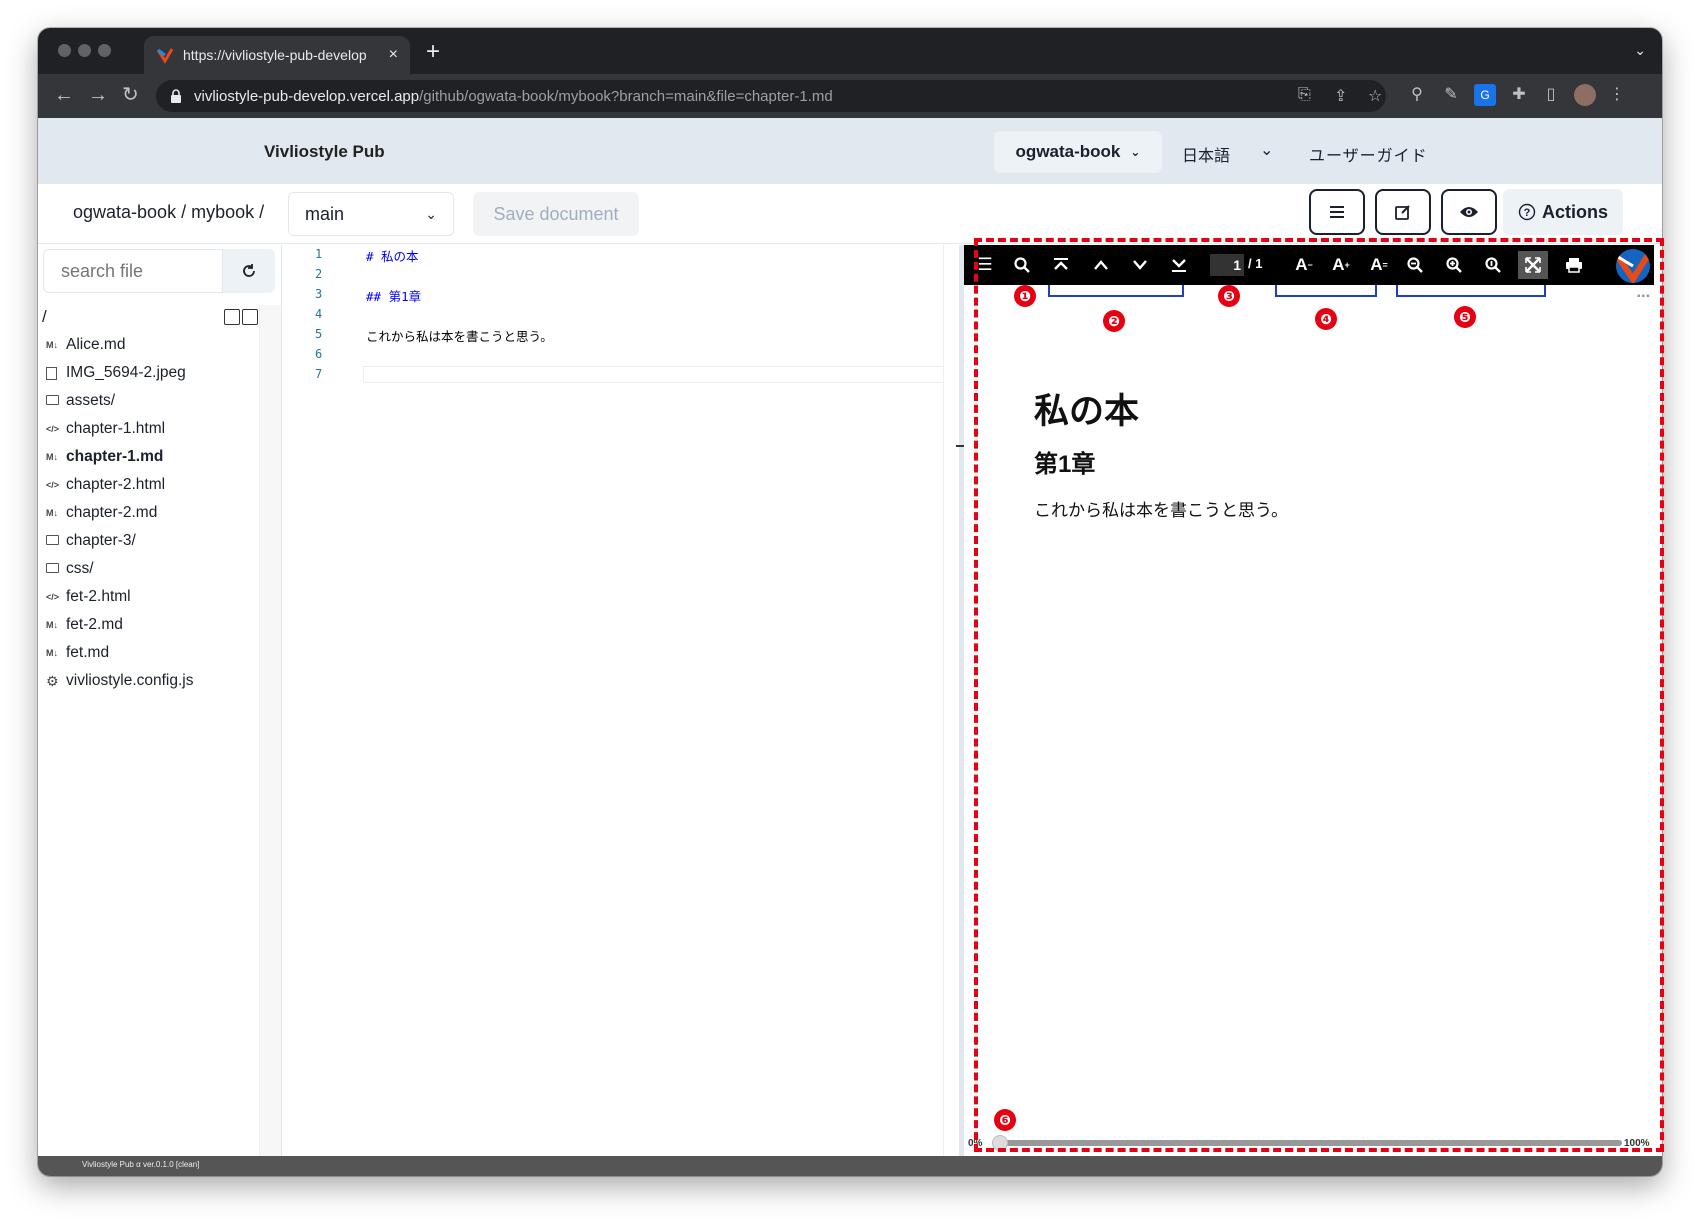  What do you see at coordinates (319, 274) in the screenshot?
I see `line-number: 2` at bounding box center [319, 274].